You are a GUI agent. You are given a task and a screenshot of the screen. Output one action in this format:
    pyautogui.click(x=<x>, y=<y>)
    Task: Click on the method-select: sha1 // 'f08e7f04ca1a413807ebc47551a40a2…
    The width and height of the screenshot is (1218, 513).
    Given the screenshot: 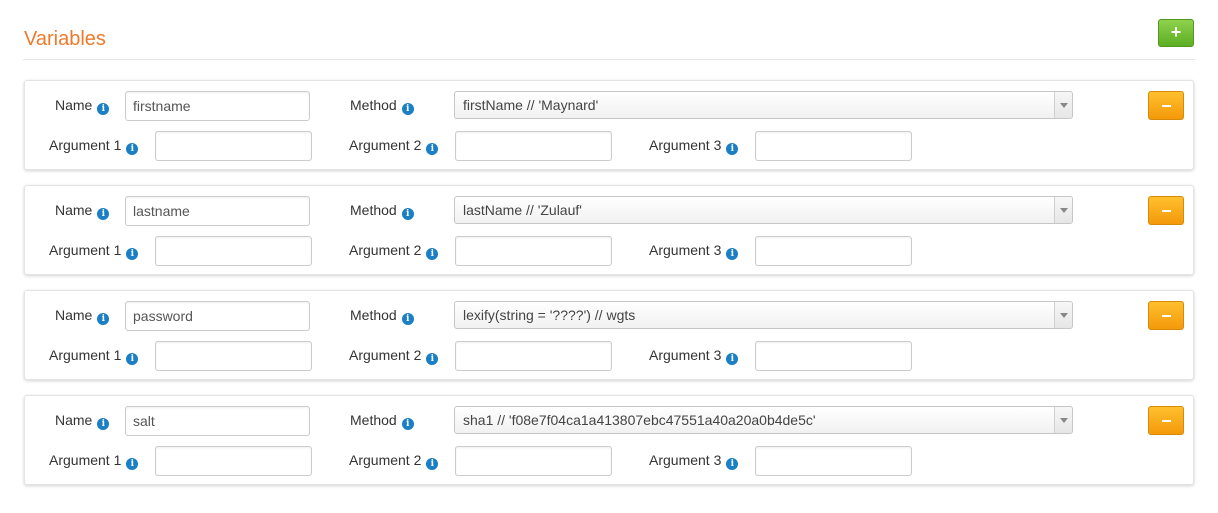 What is the action you would take?
    pyautogui.click(x=763, y=420)
    